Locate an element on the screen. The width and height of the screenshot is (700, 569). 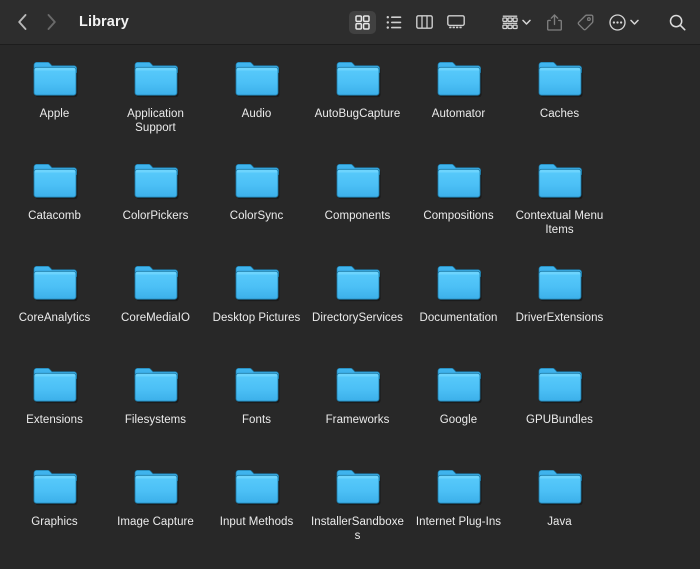
file-item-label: Extensions is located at coordinates (54, 420).